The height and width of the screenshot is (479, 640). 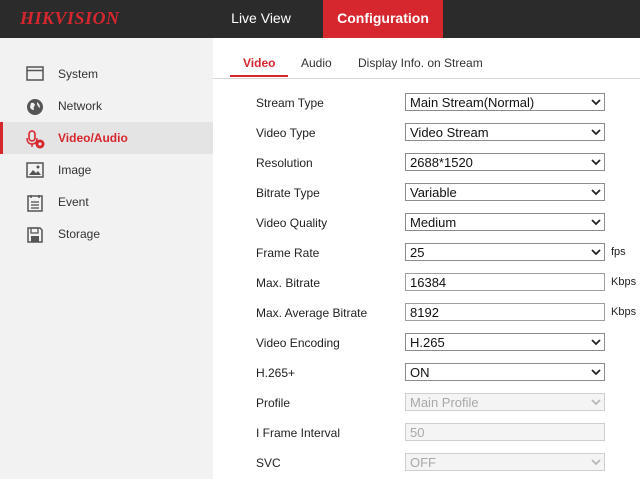 I want to click on video-encoding-label: Video Encoding, so click(x=298, y=343).